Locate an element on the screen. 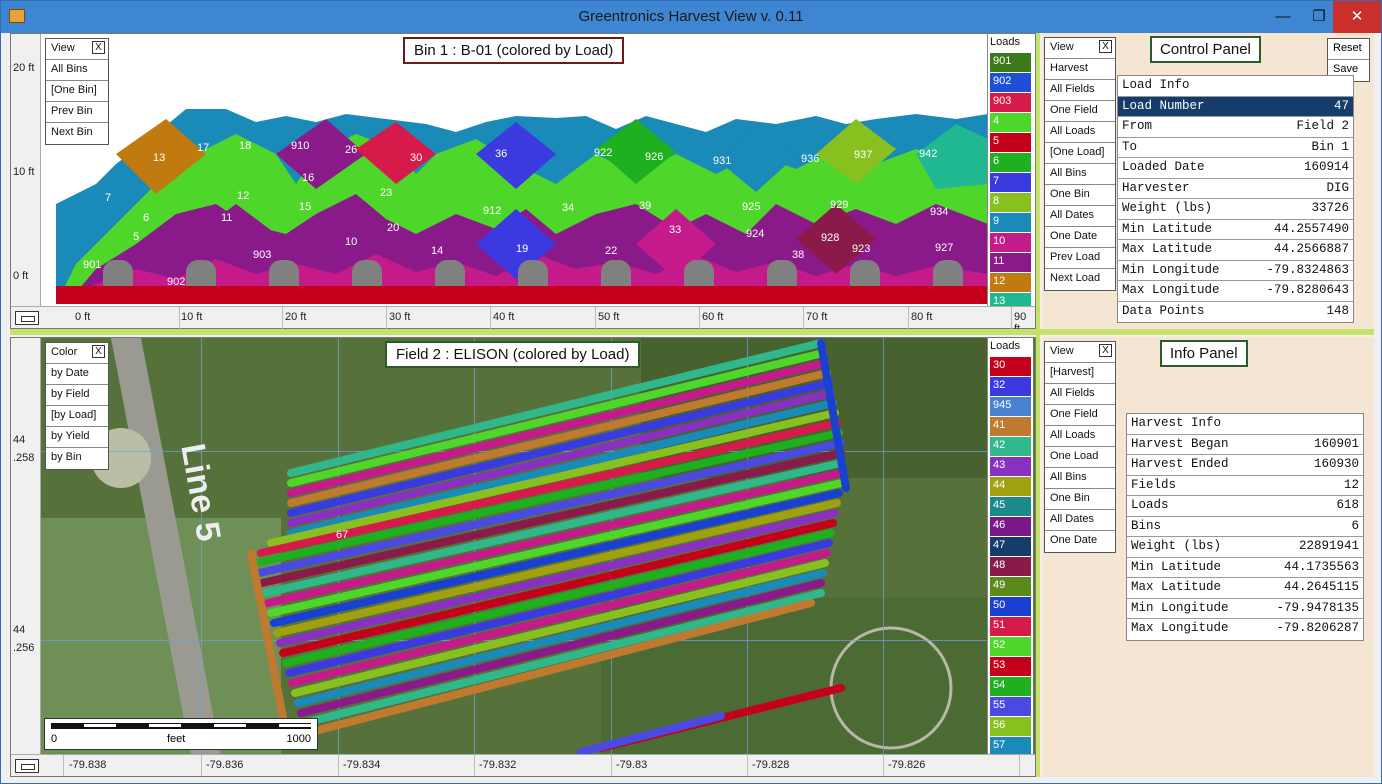 This screenshot has width=1382, height=784. legend-item: 10 is located at coordinates (1010, 242).